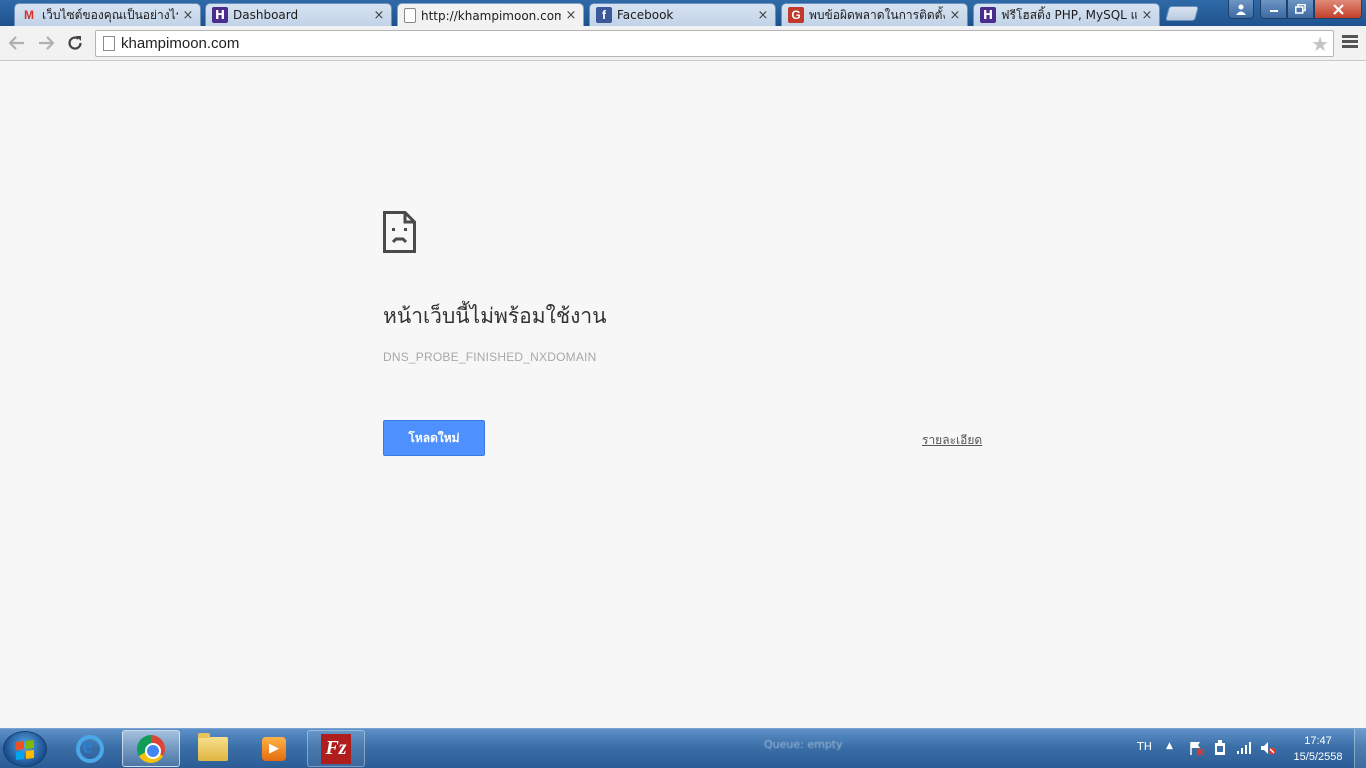  I want to click on tab-title: เว็บไซต์ของคุณเป็นอย่างไรบ้าง, so click(110, 14).